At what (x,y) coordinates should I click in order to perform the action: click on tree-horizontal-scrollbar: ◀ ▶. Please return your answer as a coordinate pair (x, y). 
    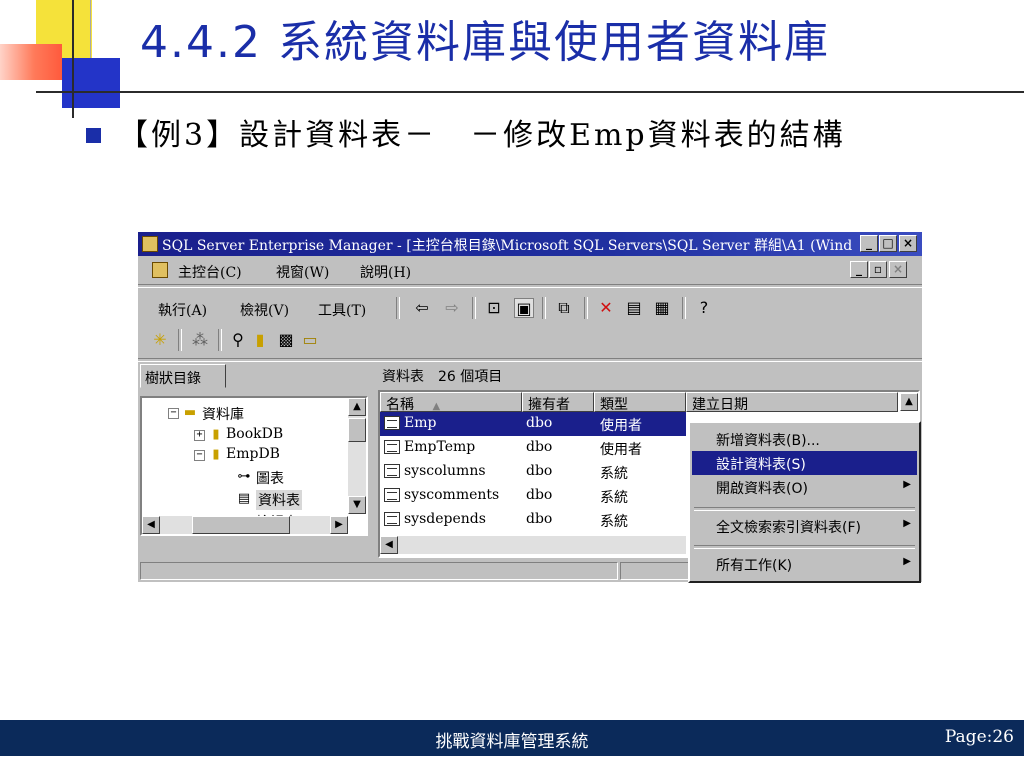
    Looking at the image, I should click on (245, 525).